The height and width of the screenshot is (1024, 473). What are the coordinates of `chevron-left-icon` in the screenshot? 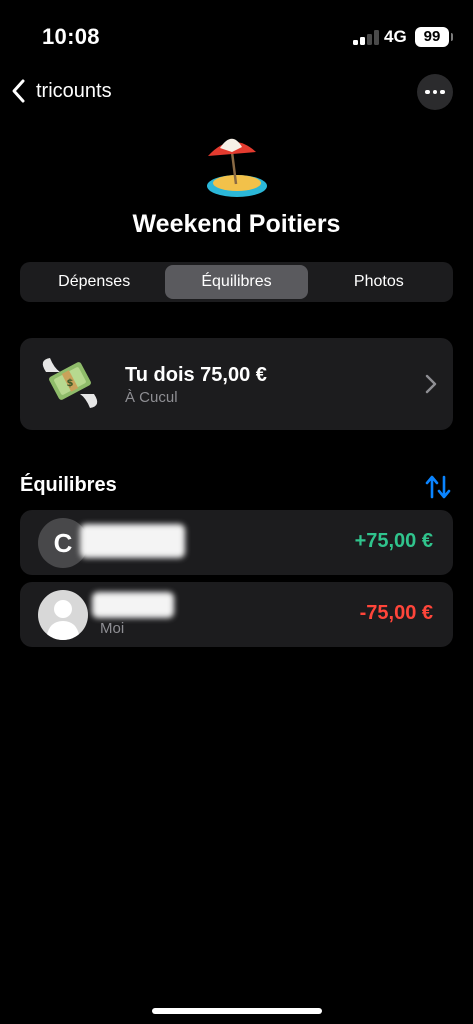 It's located at (18, 91).